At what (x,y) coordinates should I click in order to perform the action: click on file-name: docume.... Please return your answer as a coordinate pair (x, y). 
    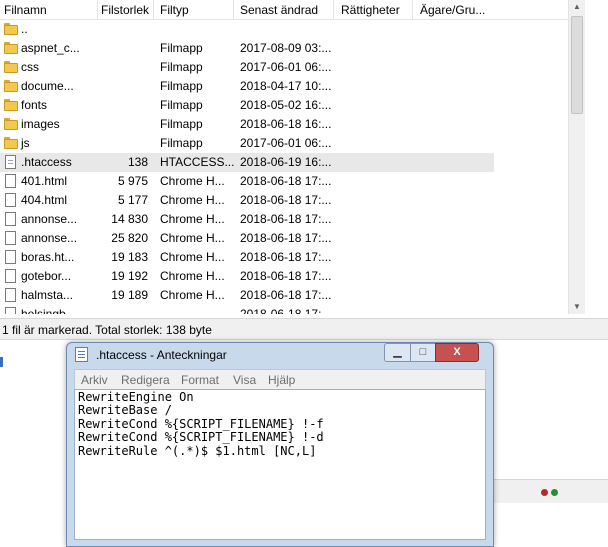
    Looking at the image, I should click on (47, 86).